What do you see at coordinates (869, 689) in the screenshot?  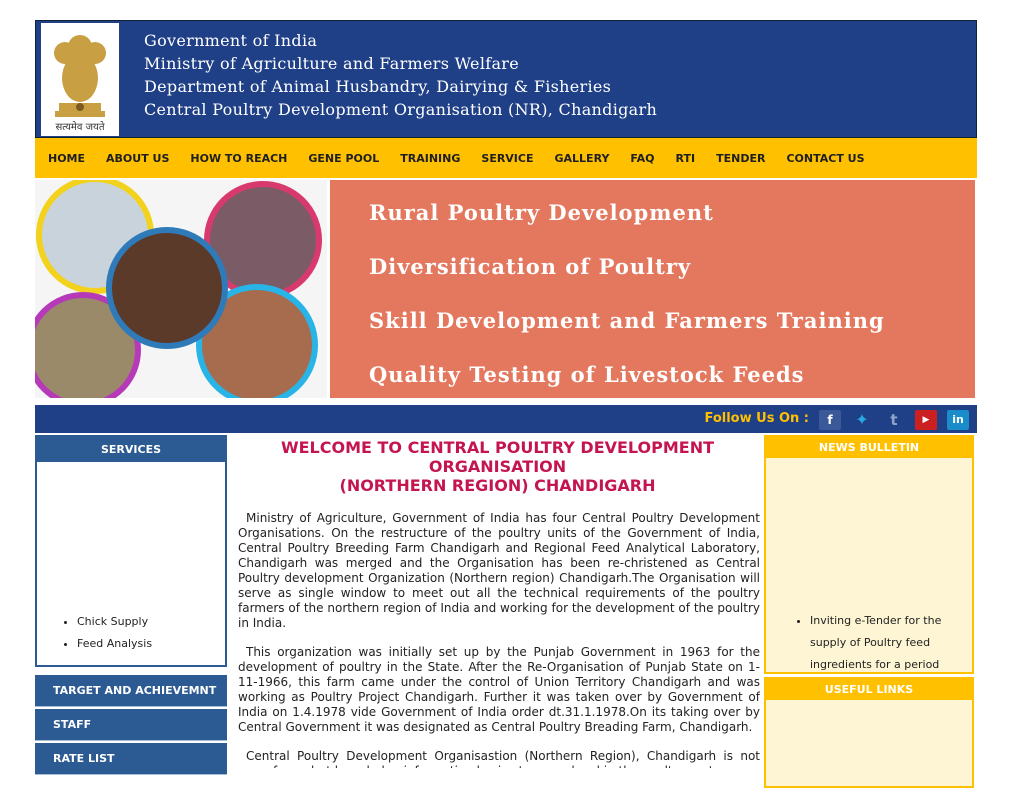 I see `useful-links-title: USEFUL LINKS` at bounding box center [869, 689].